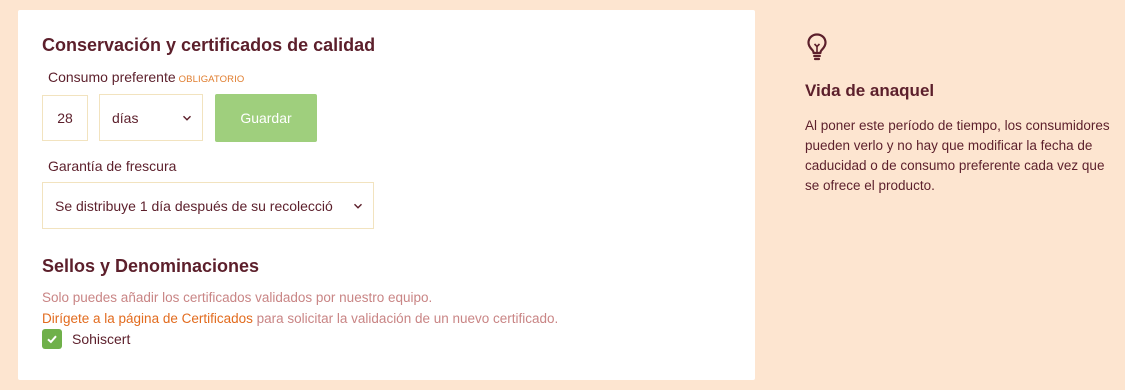 Image resolution: width=1125 pixels, height=390 pixels. What do you see at coordinates (112, 77) in the screenshot?
I see `consumo-label-text: Consumo preferente` at bounding box center [112, 77].